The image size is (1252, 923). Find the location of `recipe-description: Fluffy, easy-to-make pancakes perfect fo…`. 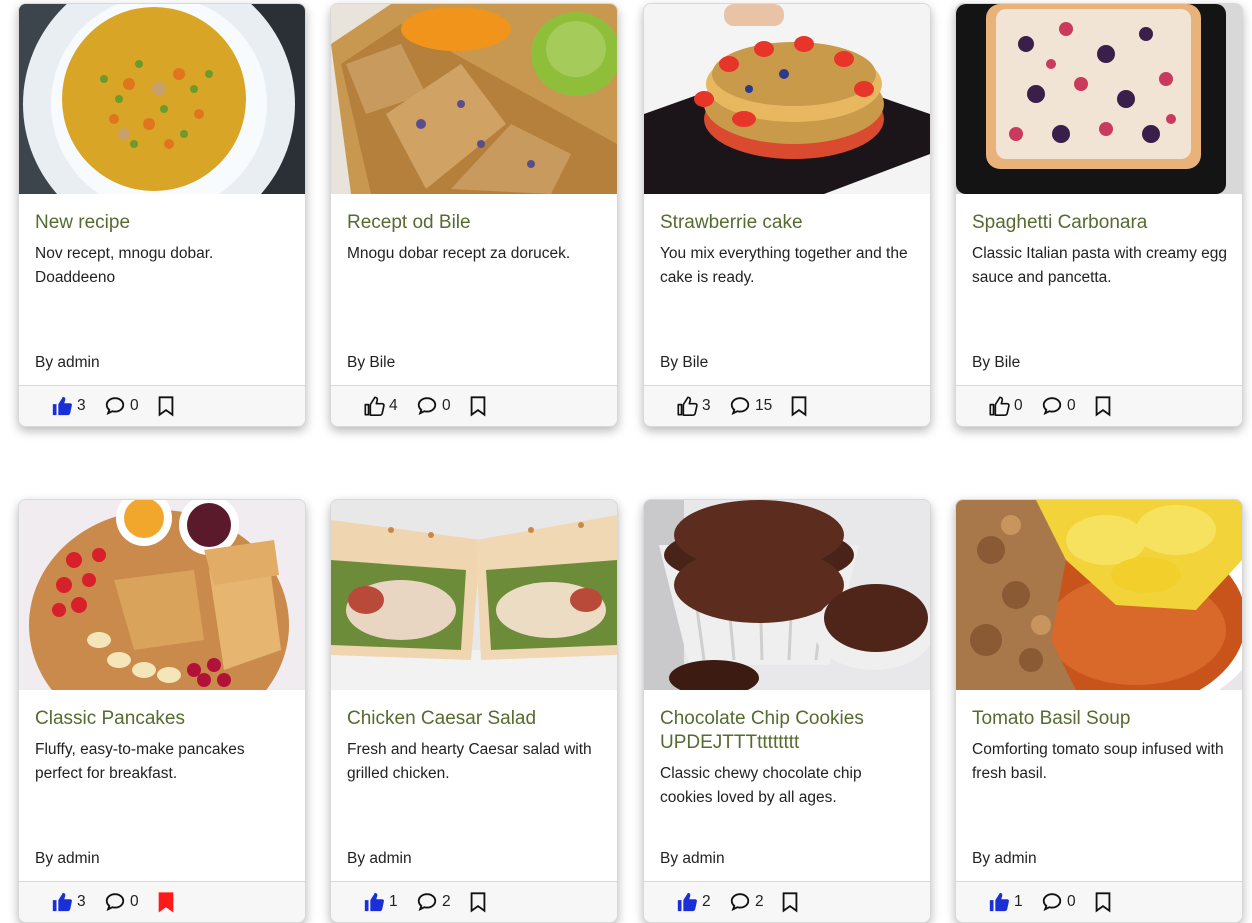

recipe-description: Fluffy, easy-to-make pancakes perfect fo… is located at coordinates (140, 761).